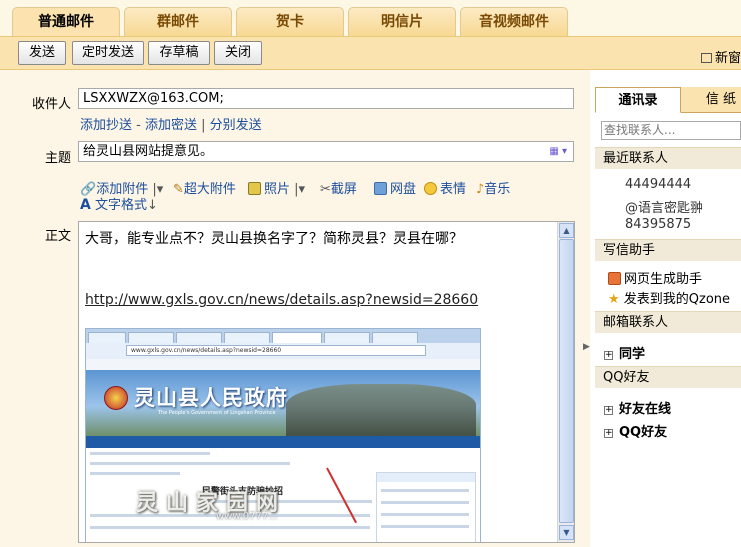 The width and height of the screenshot is (741, 547). I want to click on qq-group-online: + 好友在线, so click(637, 407).